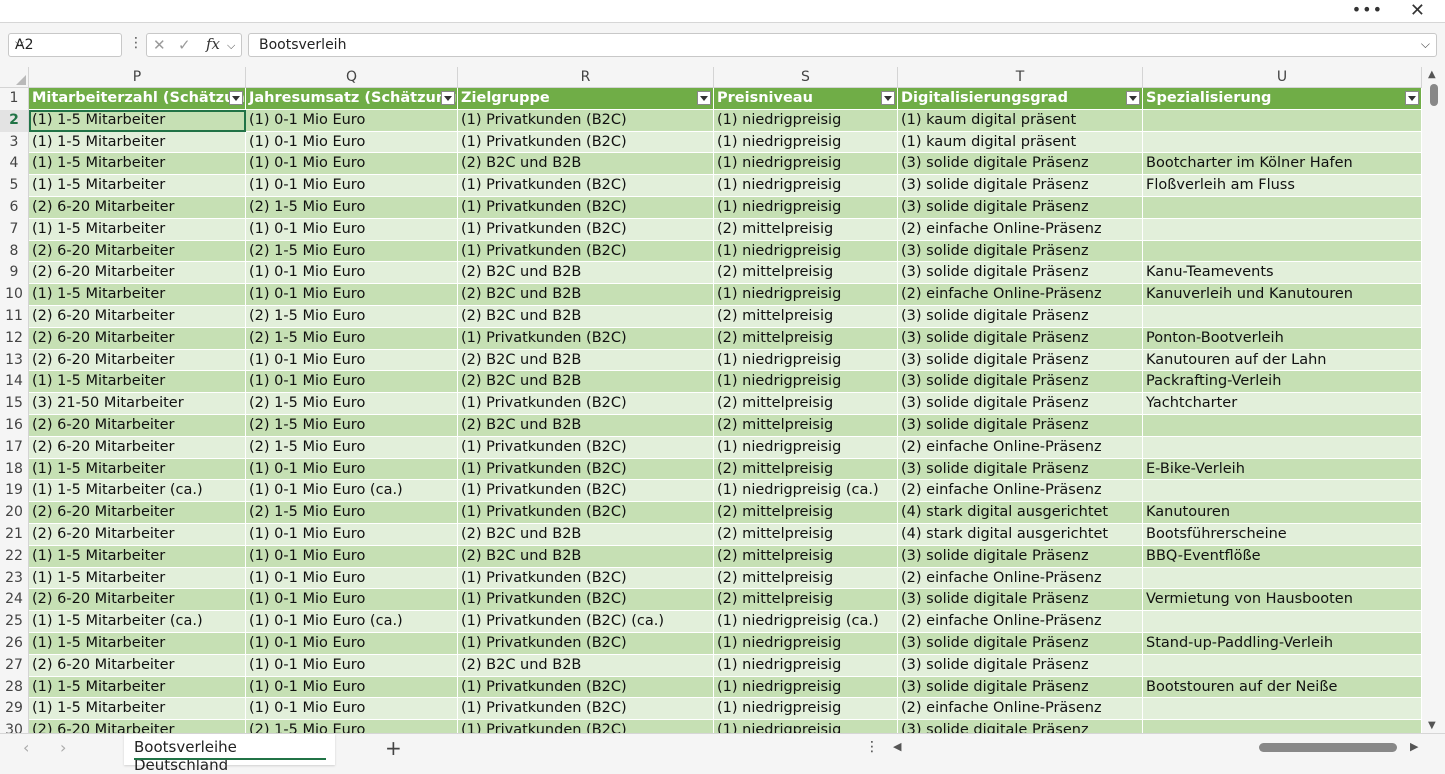 Image resolution: width=1445 pixels, height=774 pixels. I want to click on row-number: 7, so click(14, 229).